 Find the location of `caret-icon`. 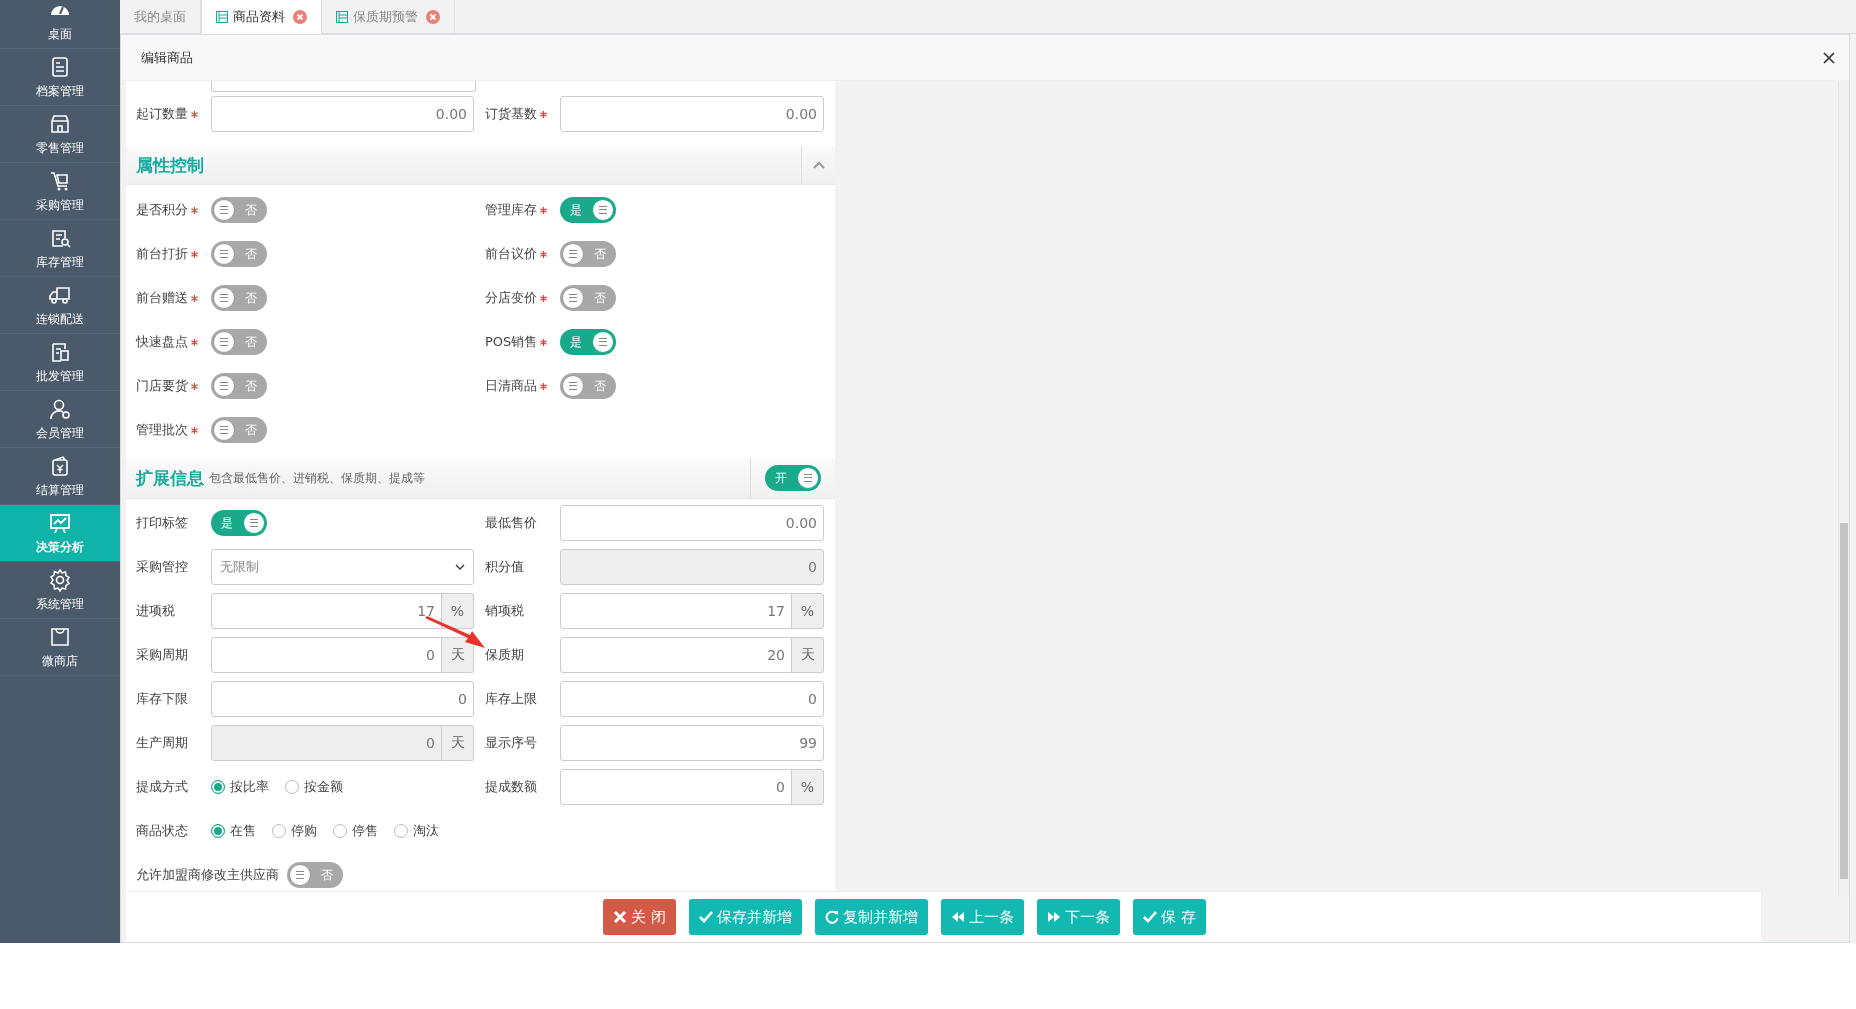

caret-icon is located at coordinates (460, 567).